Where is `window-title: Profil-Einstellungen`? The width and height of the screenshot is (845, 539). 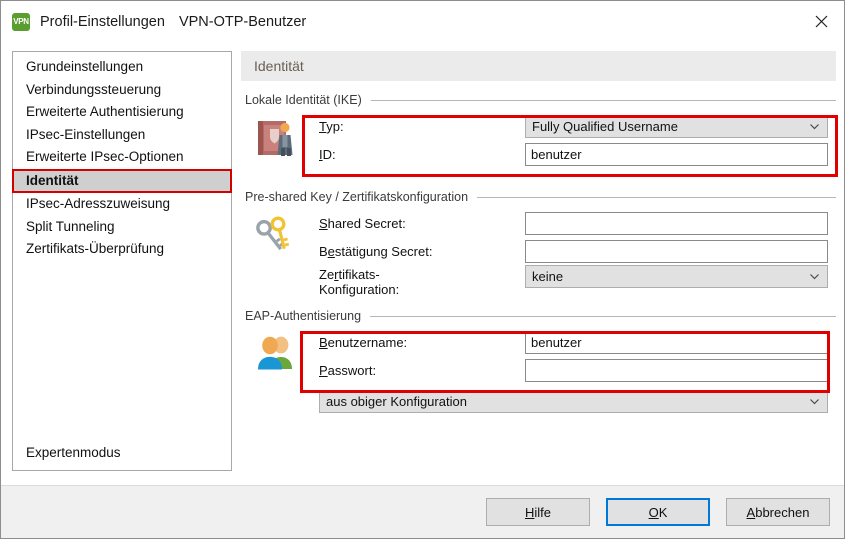 window-title: Profil-Einstellungen is located at coordinates (102, 21).